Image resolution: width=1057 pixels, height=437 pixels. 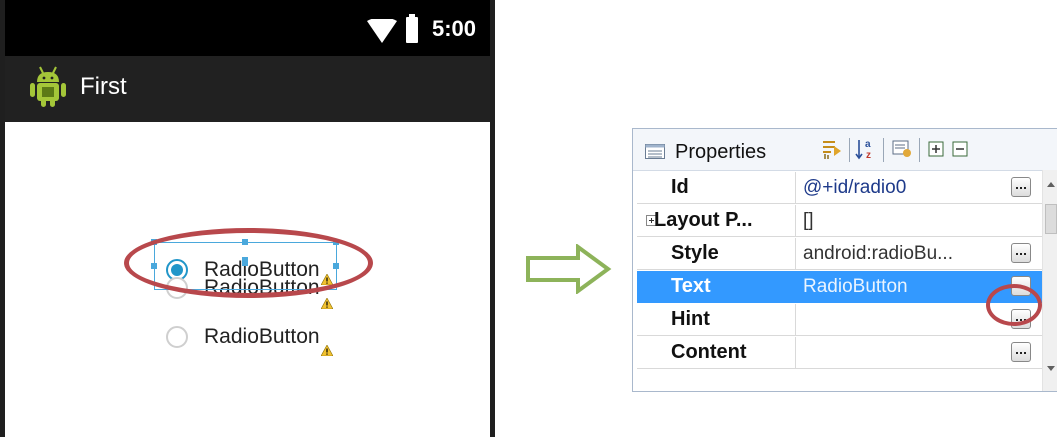 I want to click on status-bar: 5:00, so click(x=247, y=28).